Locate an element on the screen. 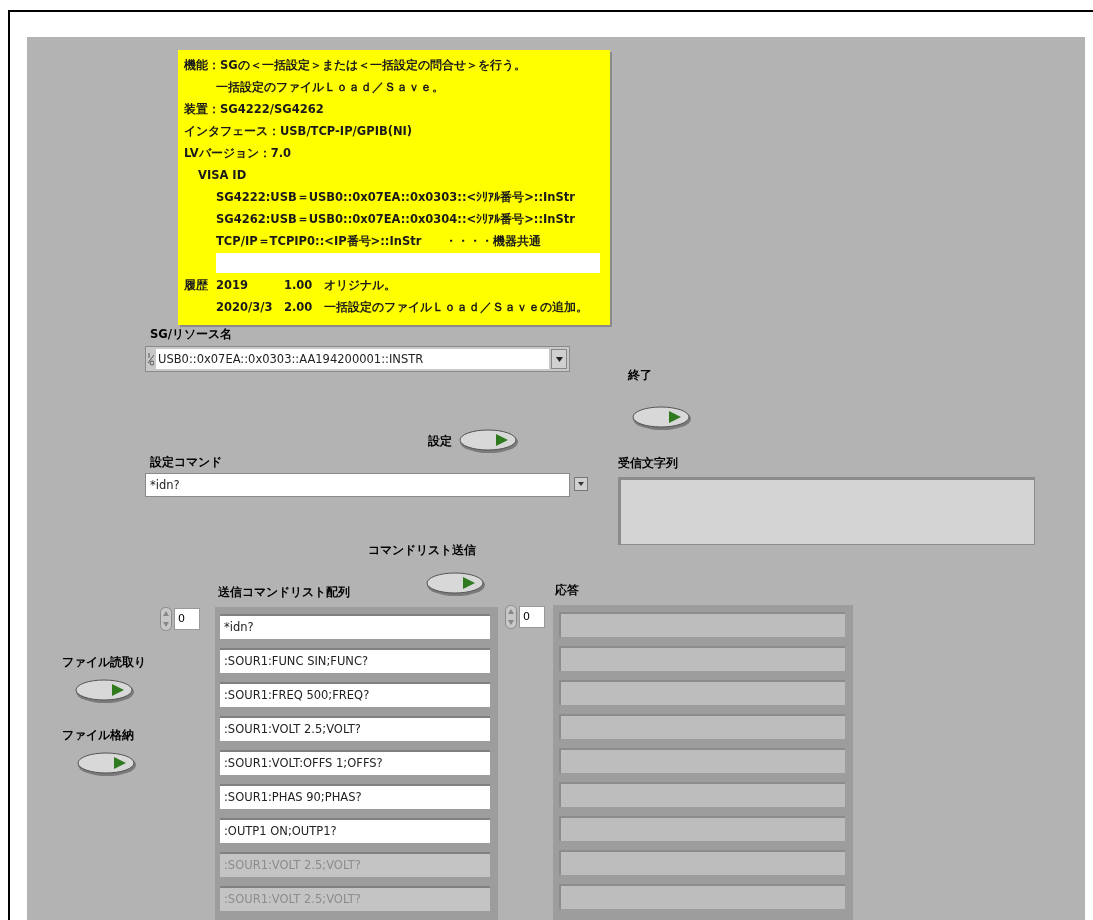 This screenshot has height=920, width=1093. control-label: SG/リソース名 is located at coordinates (191, 334).